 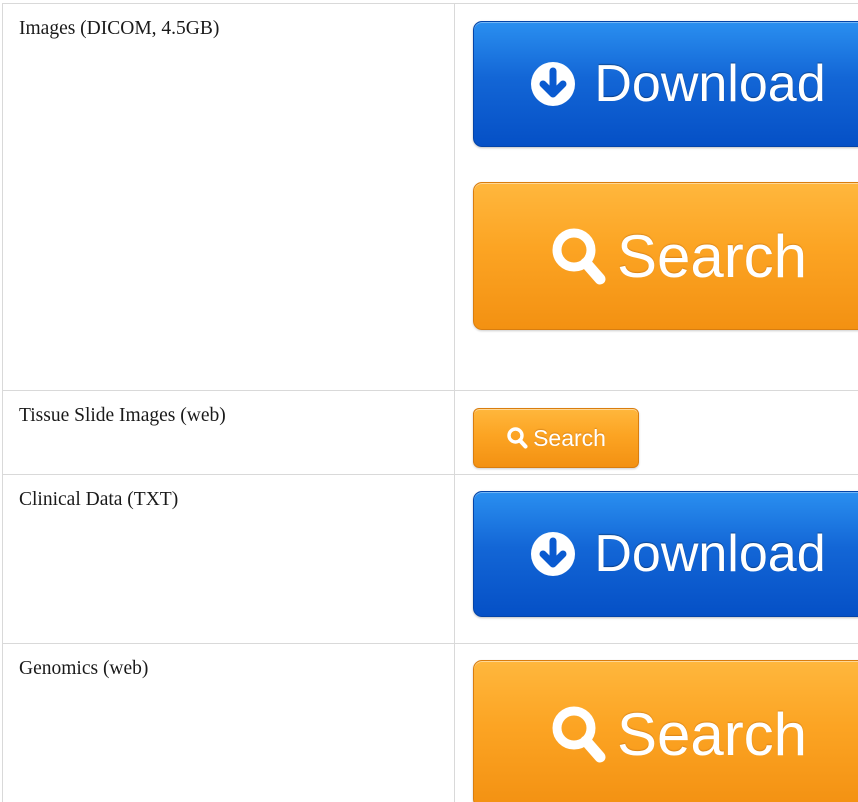 I want to click on table-row: Tissue Slide Images (web) Search, so click(x=430, y=432).